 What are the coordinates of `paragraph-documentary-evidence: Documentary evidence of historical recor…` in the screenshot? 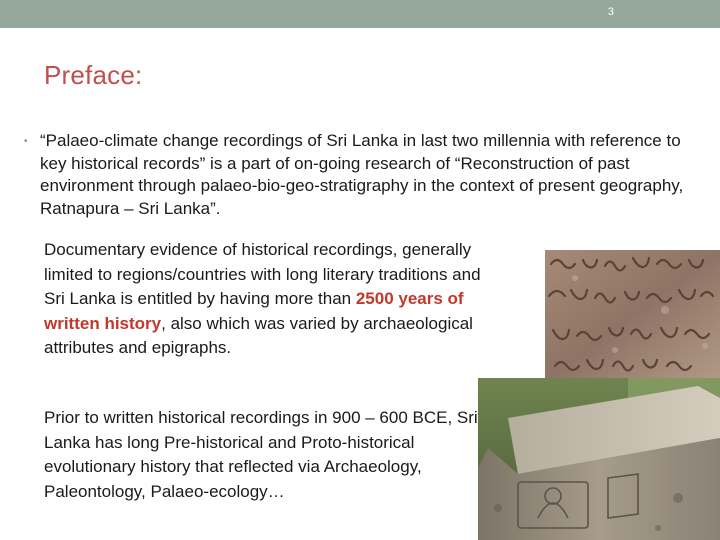 It's located at (269, 299).